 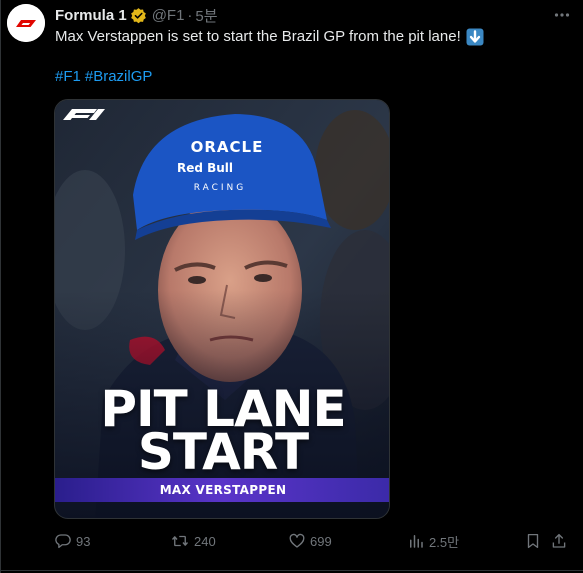 I want to click on reply-icon, so click(x=63, y=541).